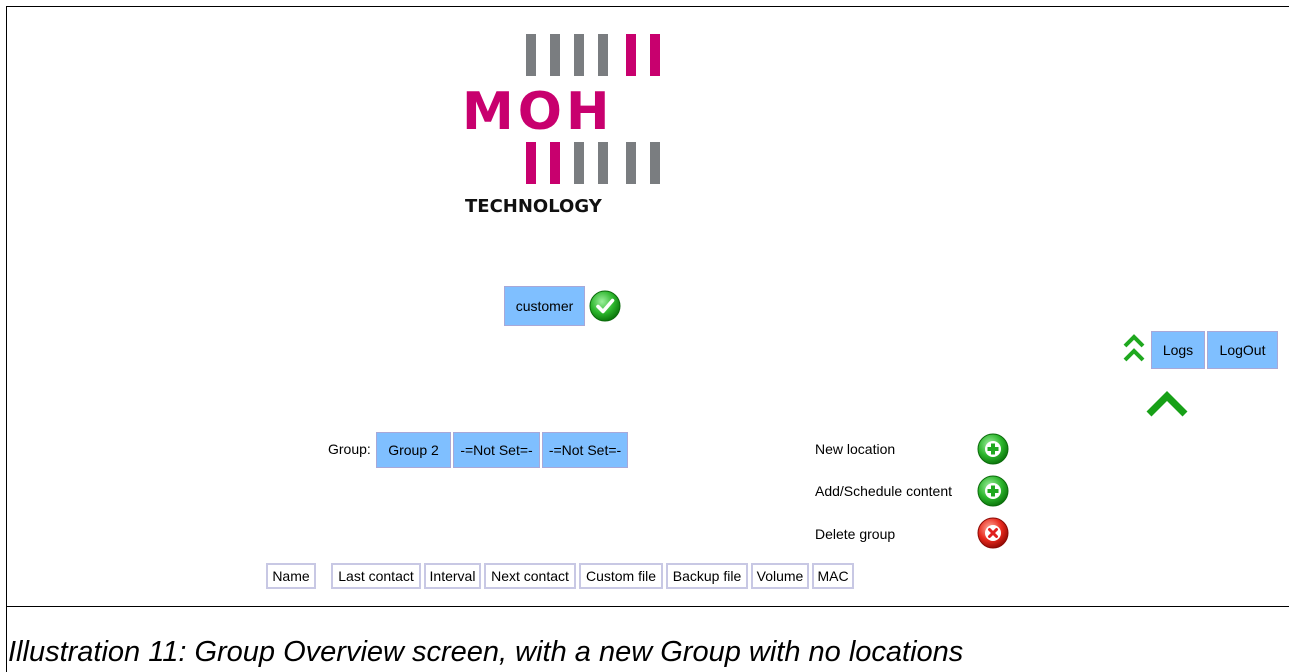 This screenshot has height=672, width=1289. What do you see at coordinates (585, 450) in the screenshot?
I see `subgroup-selector-2: -=Not Set=-` at bounding box center [585, 450].